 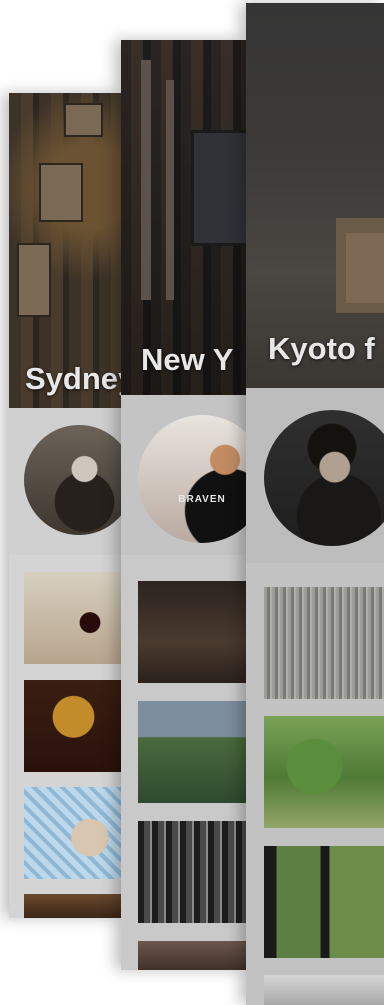 I want to click on avatar: BRAVEN, so click(x=192, y=479).